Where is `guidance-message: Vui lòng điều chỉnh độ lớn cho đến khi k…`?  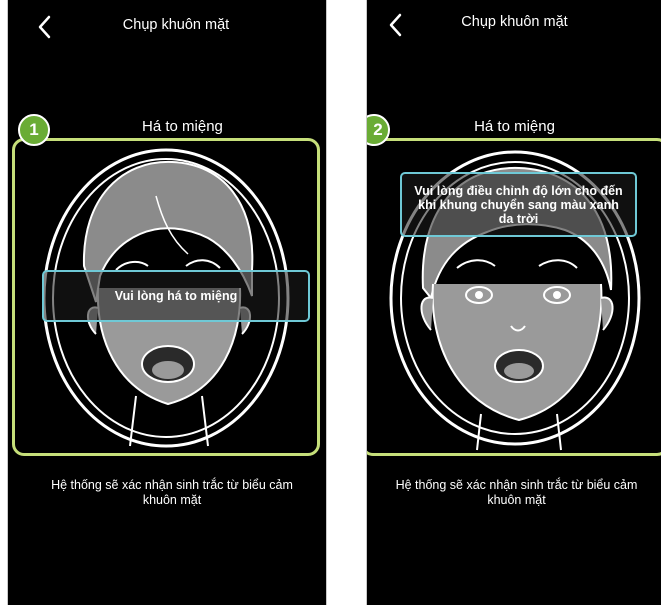 guidance-message: Vui lòng điều chỉnh độ lớn cho đến khi k… is located at coordinates (518, 204).